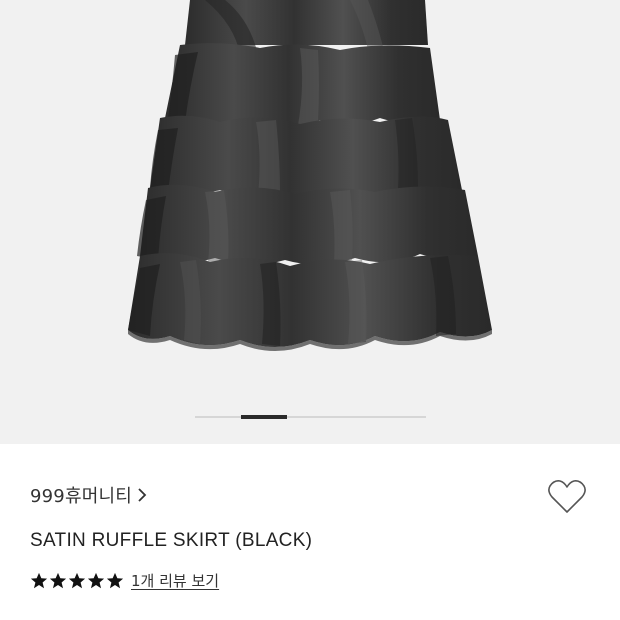  I want to click on brand-name: 999휴머니티, so click(81, 496).